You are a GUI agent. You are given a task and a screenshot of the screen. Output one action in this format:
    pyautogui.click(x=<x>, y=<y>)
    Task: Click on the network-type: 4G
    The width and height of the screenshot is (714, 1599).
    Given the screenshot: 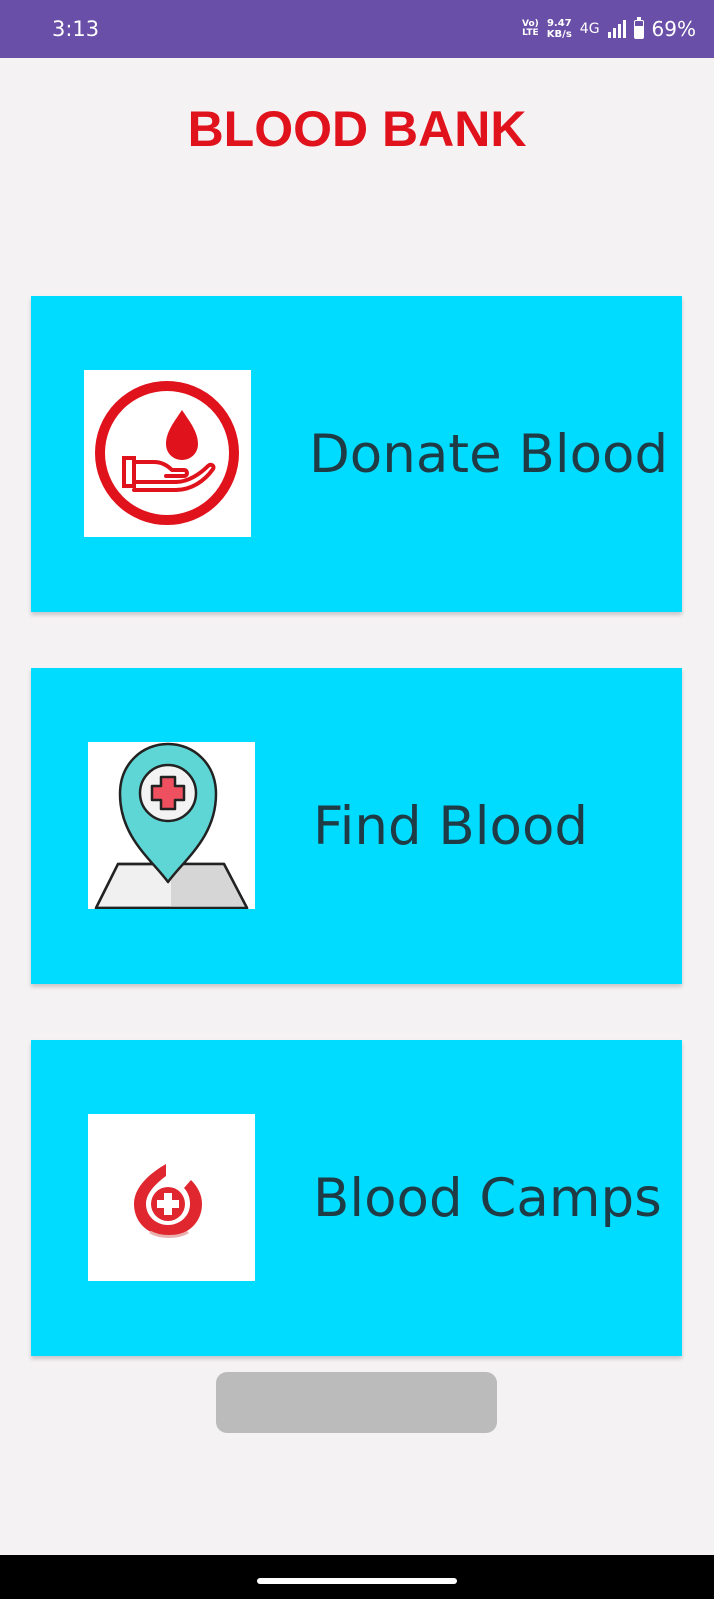 What is the action you would take?
    pyautogui.click(x=589, y=29)
    